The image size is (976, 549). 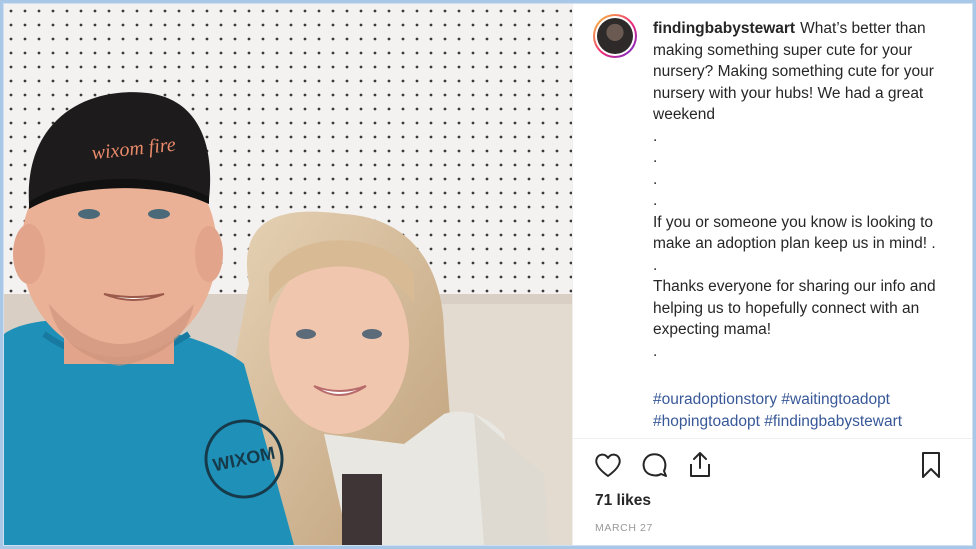 I want to click on avatar-image, so click(x=615, y=36).